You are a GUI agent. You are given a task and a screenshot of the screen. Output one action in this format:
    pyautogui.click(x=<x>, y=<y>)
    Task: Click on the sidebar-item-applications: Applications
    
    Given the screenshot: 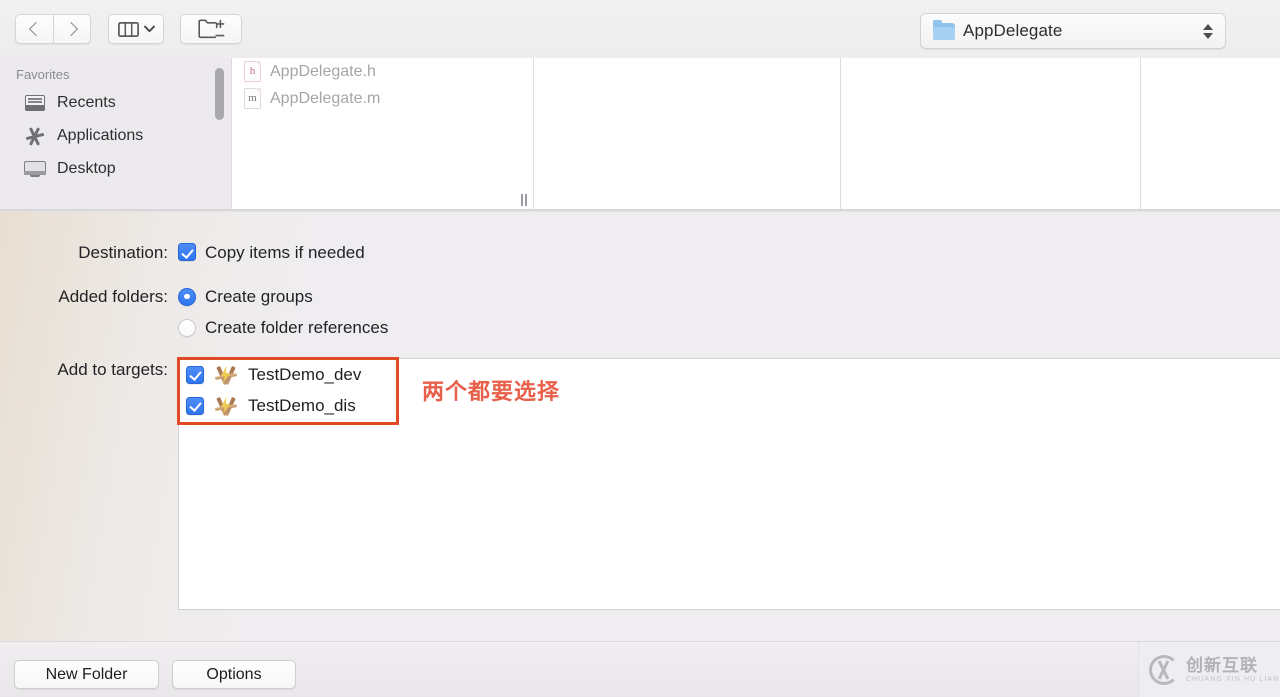 What is the action you would take?
    pyautogui.click(x=115, y=135)
    